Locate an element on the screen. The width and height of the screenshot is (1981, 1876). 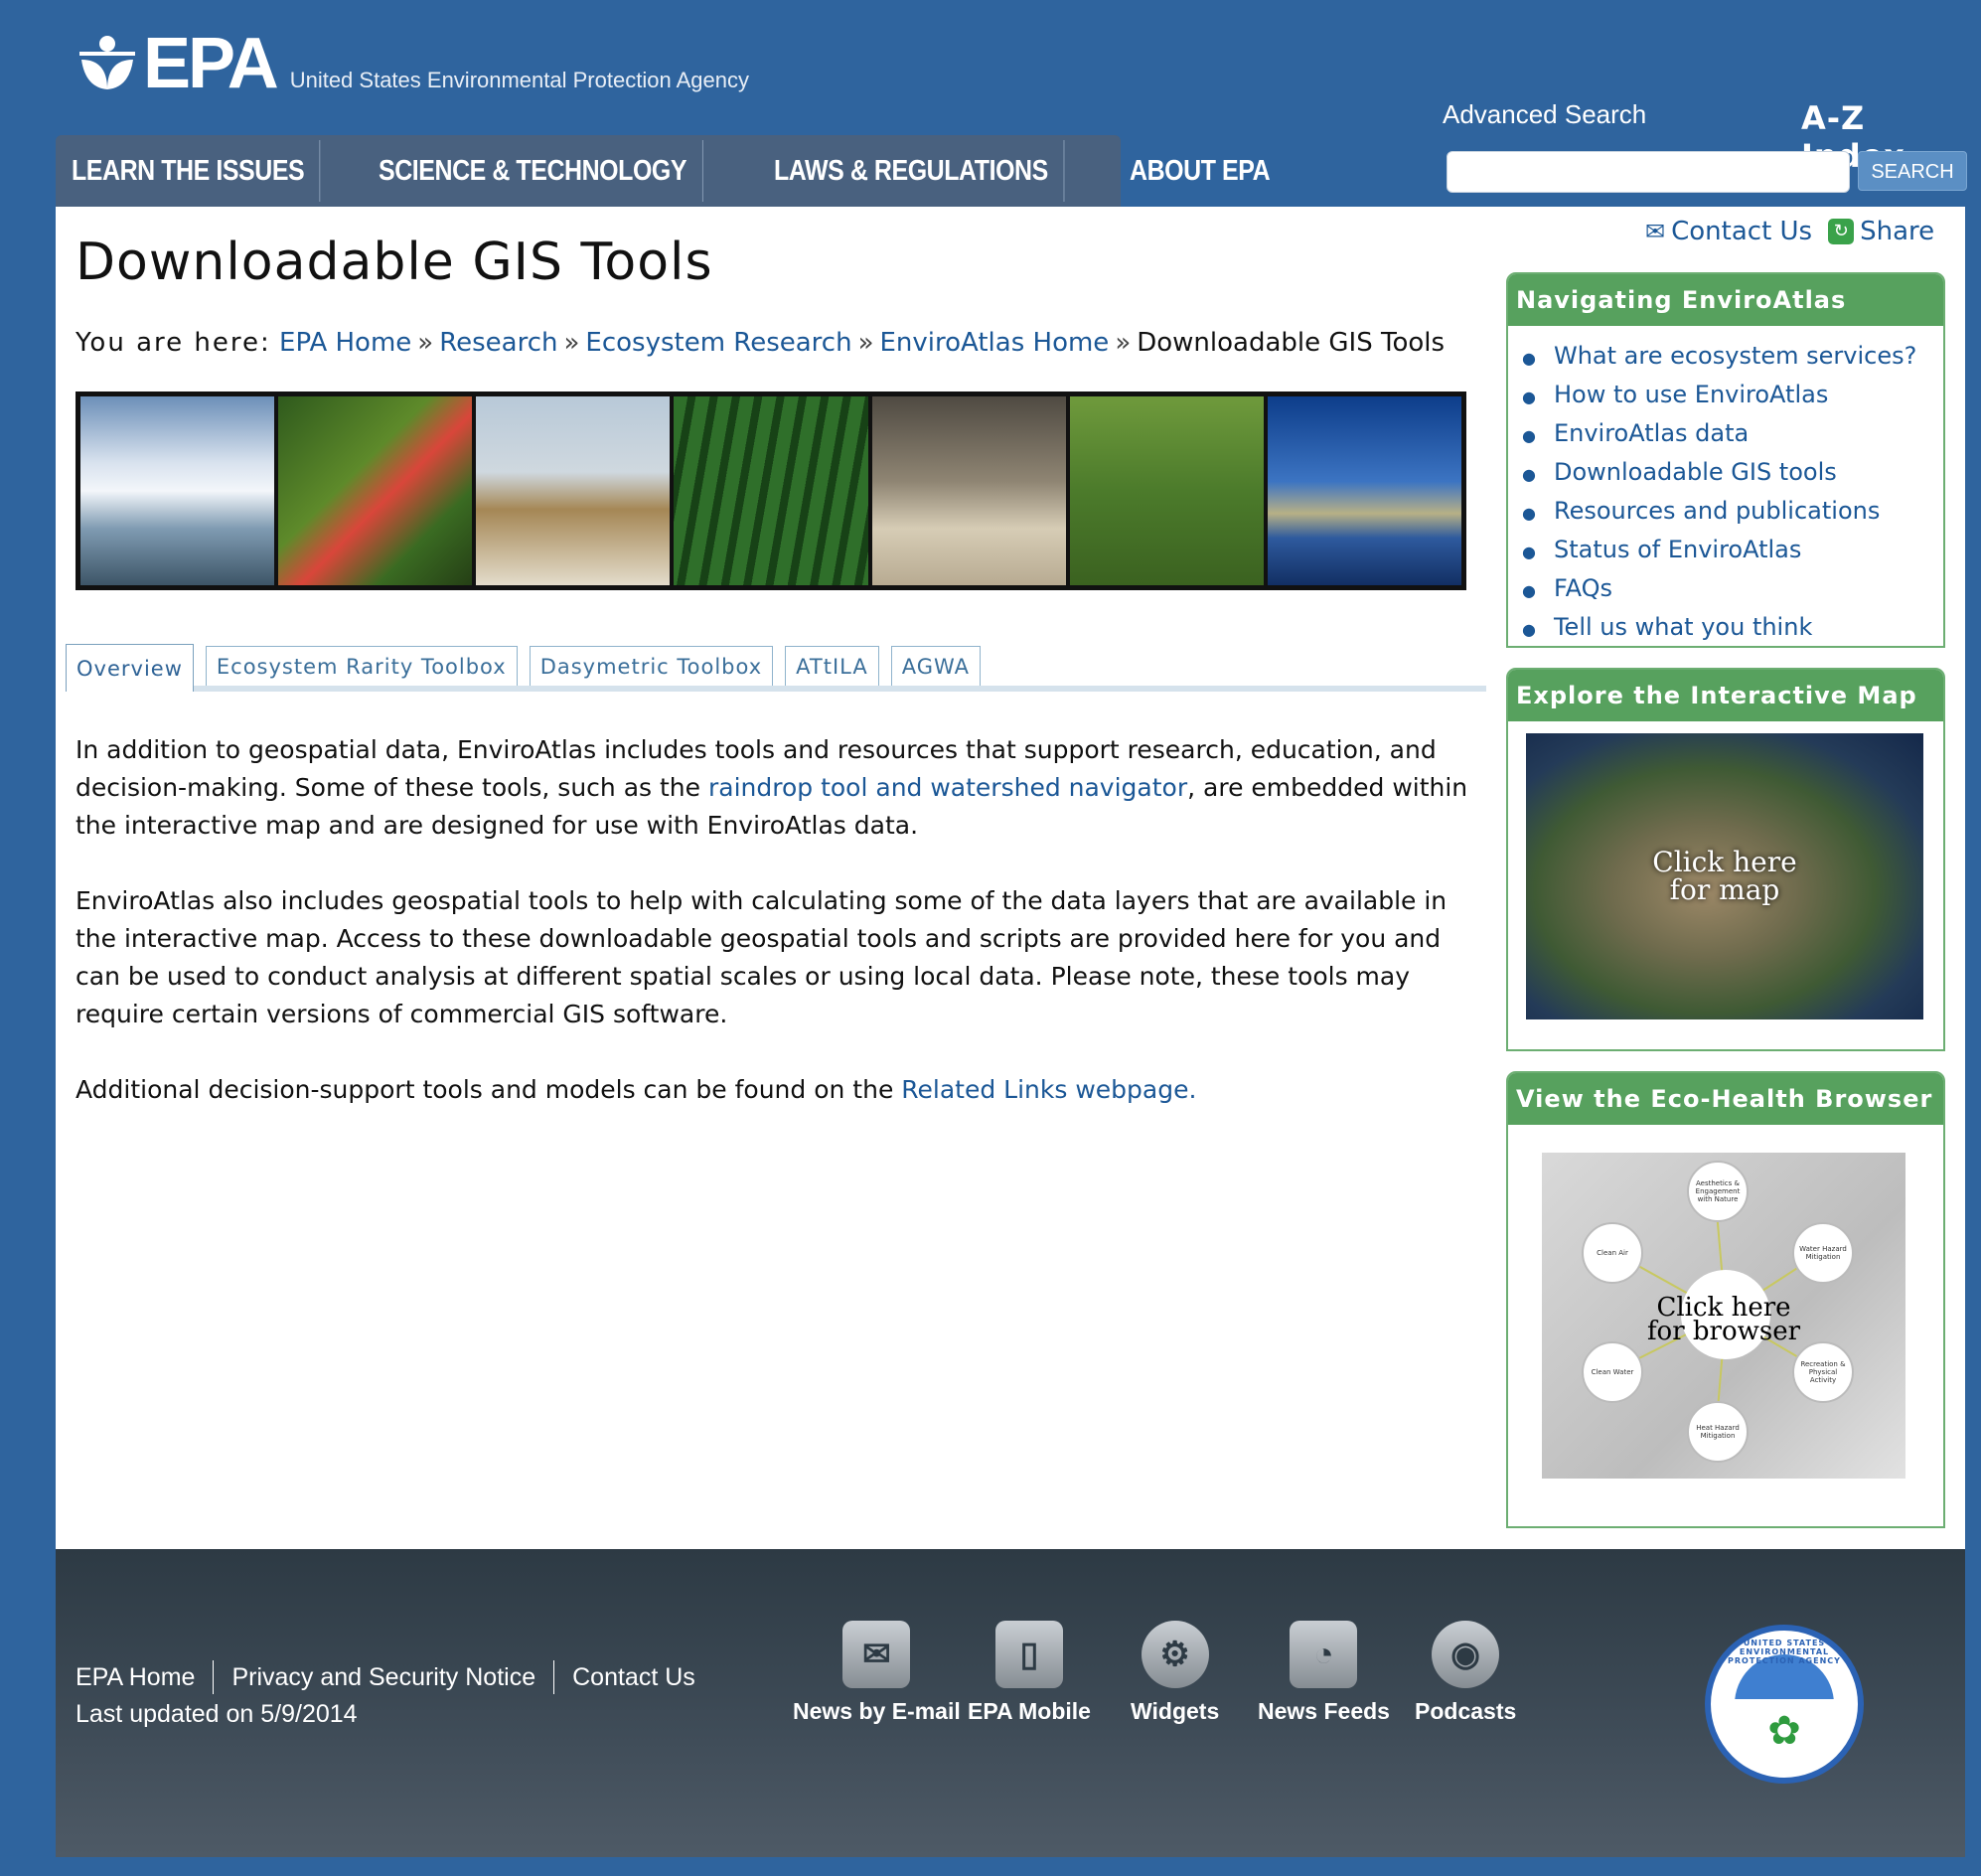
raindrop-tool-link: raindrop tool and watershed navigator is located at coordinates (948, 787).